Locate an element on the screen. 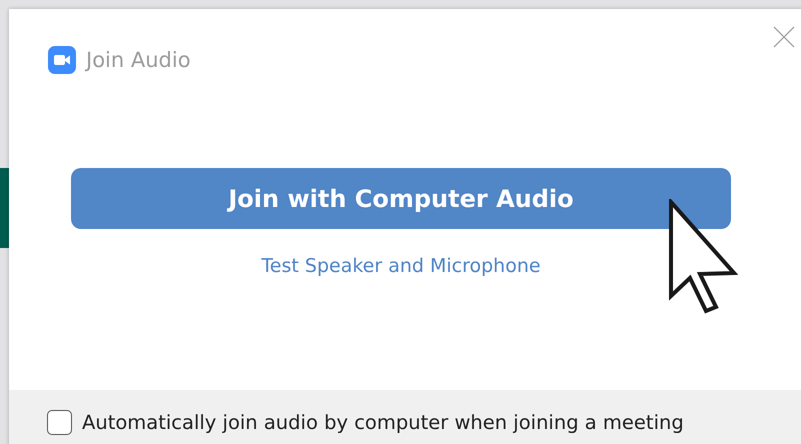 The image size is (801, 444). checkbox-label: Automatically join audio by computer when joining a meeting is located at coordinates (383, 422).